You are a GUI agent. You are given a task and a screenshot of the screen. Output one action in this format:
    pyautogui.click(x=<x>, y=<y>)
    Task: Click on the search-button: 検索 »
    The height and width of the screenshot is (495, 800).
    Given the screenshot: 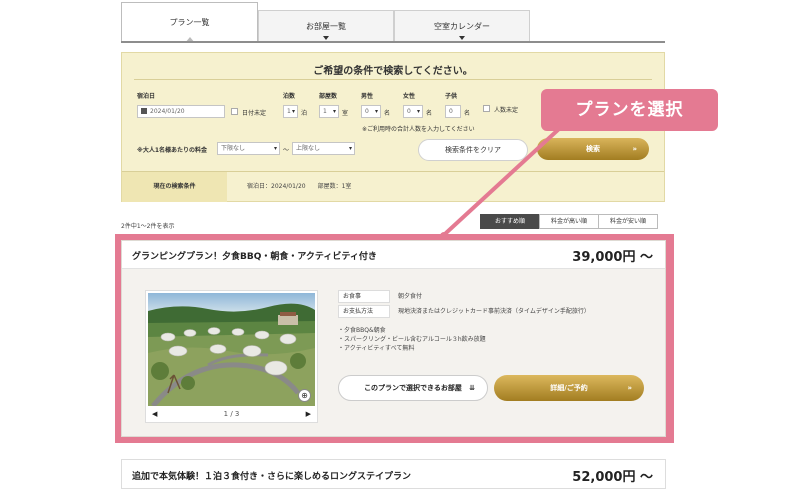 What is the action you would take?
    pyautogui.click(x=593, y=149)
    